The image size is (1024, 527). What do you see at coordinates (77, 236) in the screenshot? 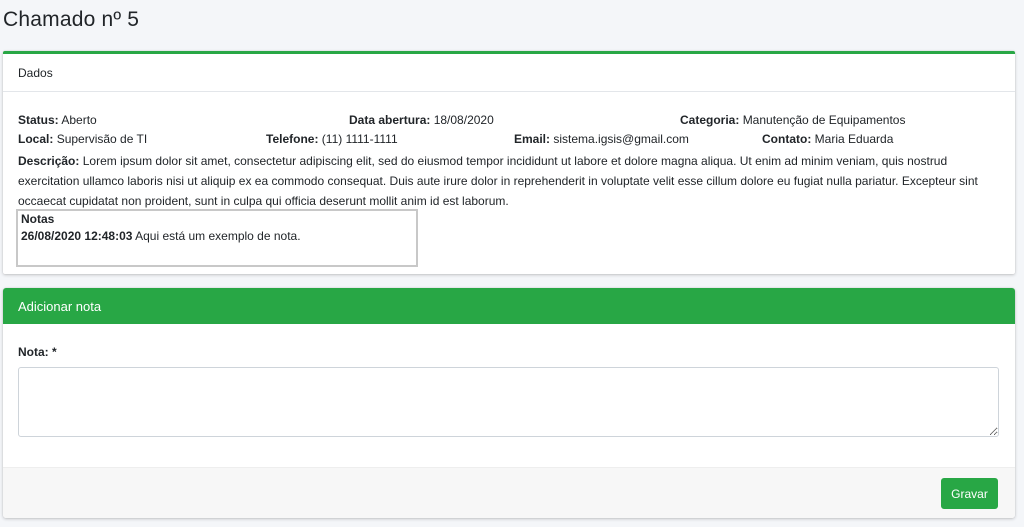
I see `note-timestamp: 26/08/2020 12:48:03` at bounding box center [77, 236].